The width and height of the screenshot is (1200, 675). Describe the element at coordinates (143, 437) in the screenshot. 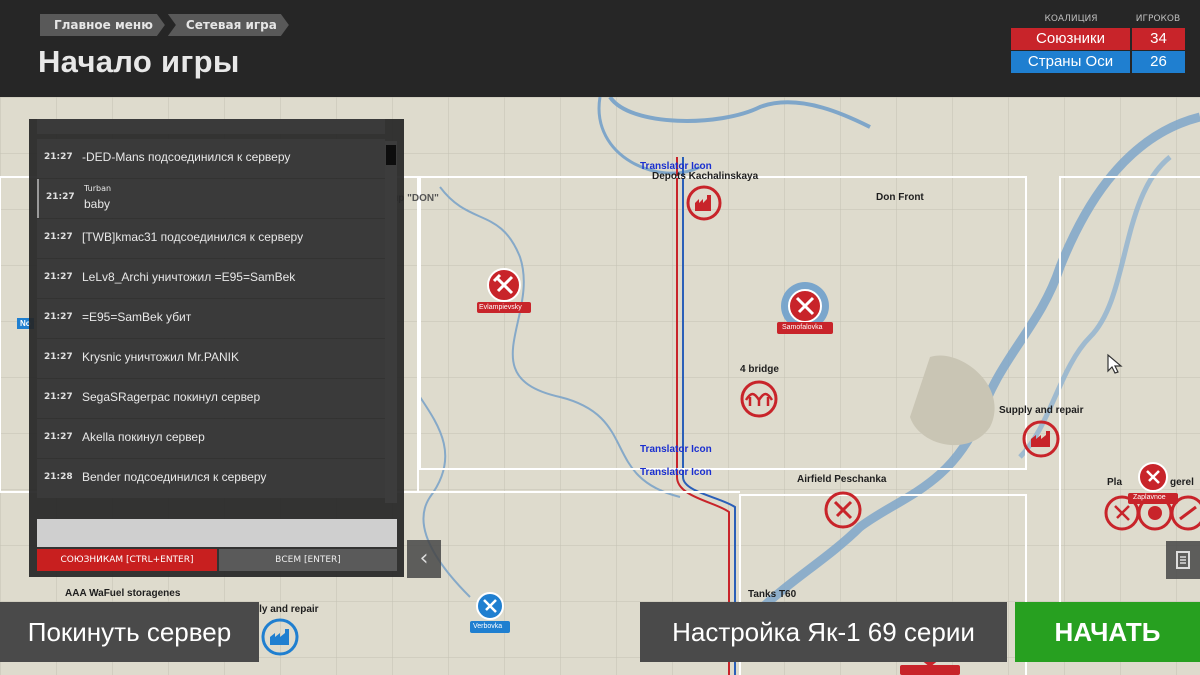

I see `chat-message-text: Akella покинул сервер` at that location.